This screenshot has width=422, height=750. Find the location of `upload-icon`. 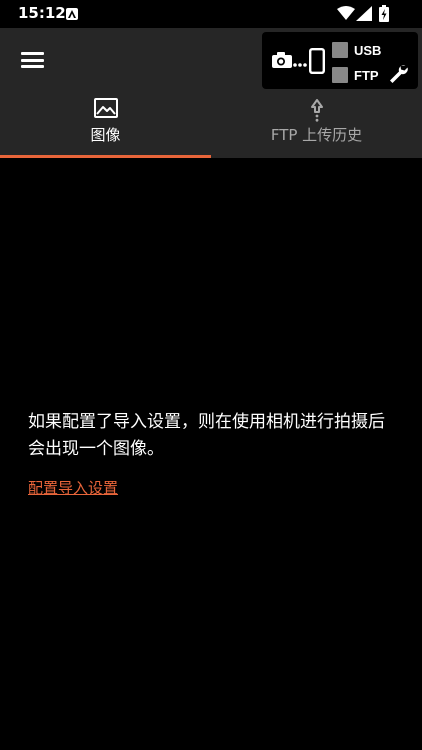

upload-icon is located at coordinates (317, 110).